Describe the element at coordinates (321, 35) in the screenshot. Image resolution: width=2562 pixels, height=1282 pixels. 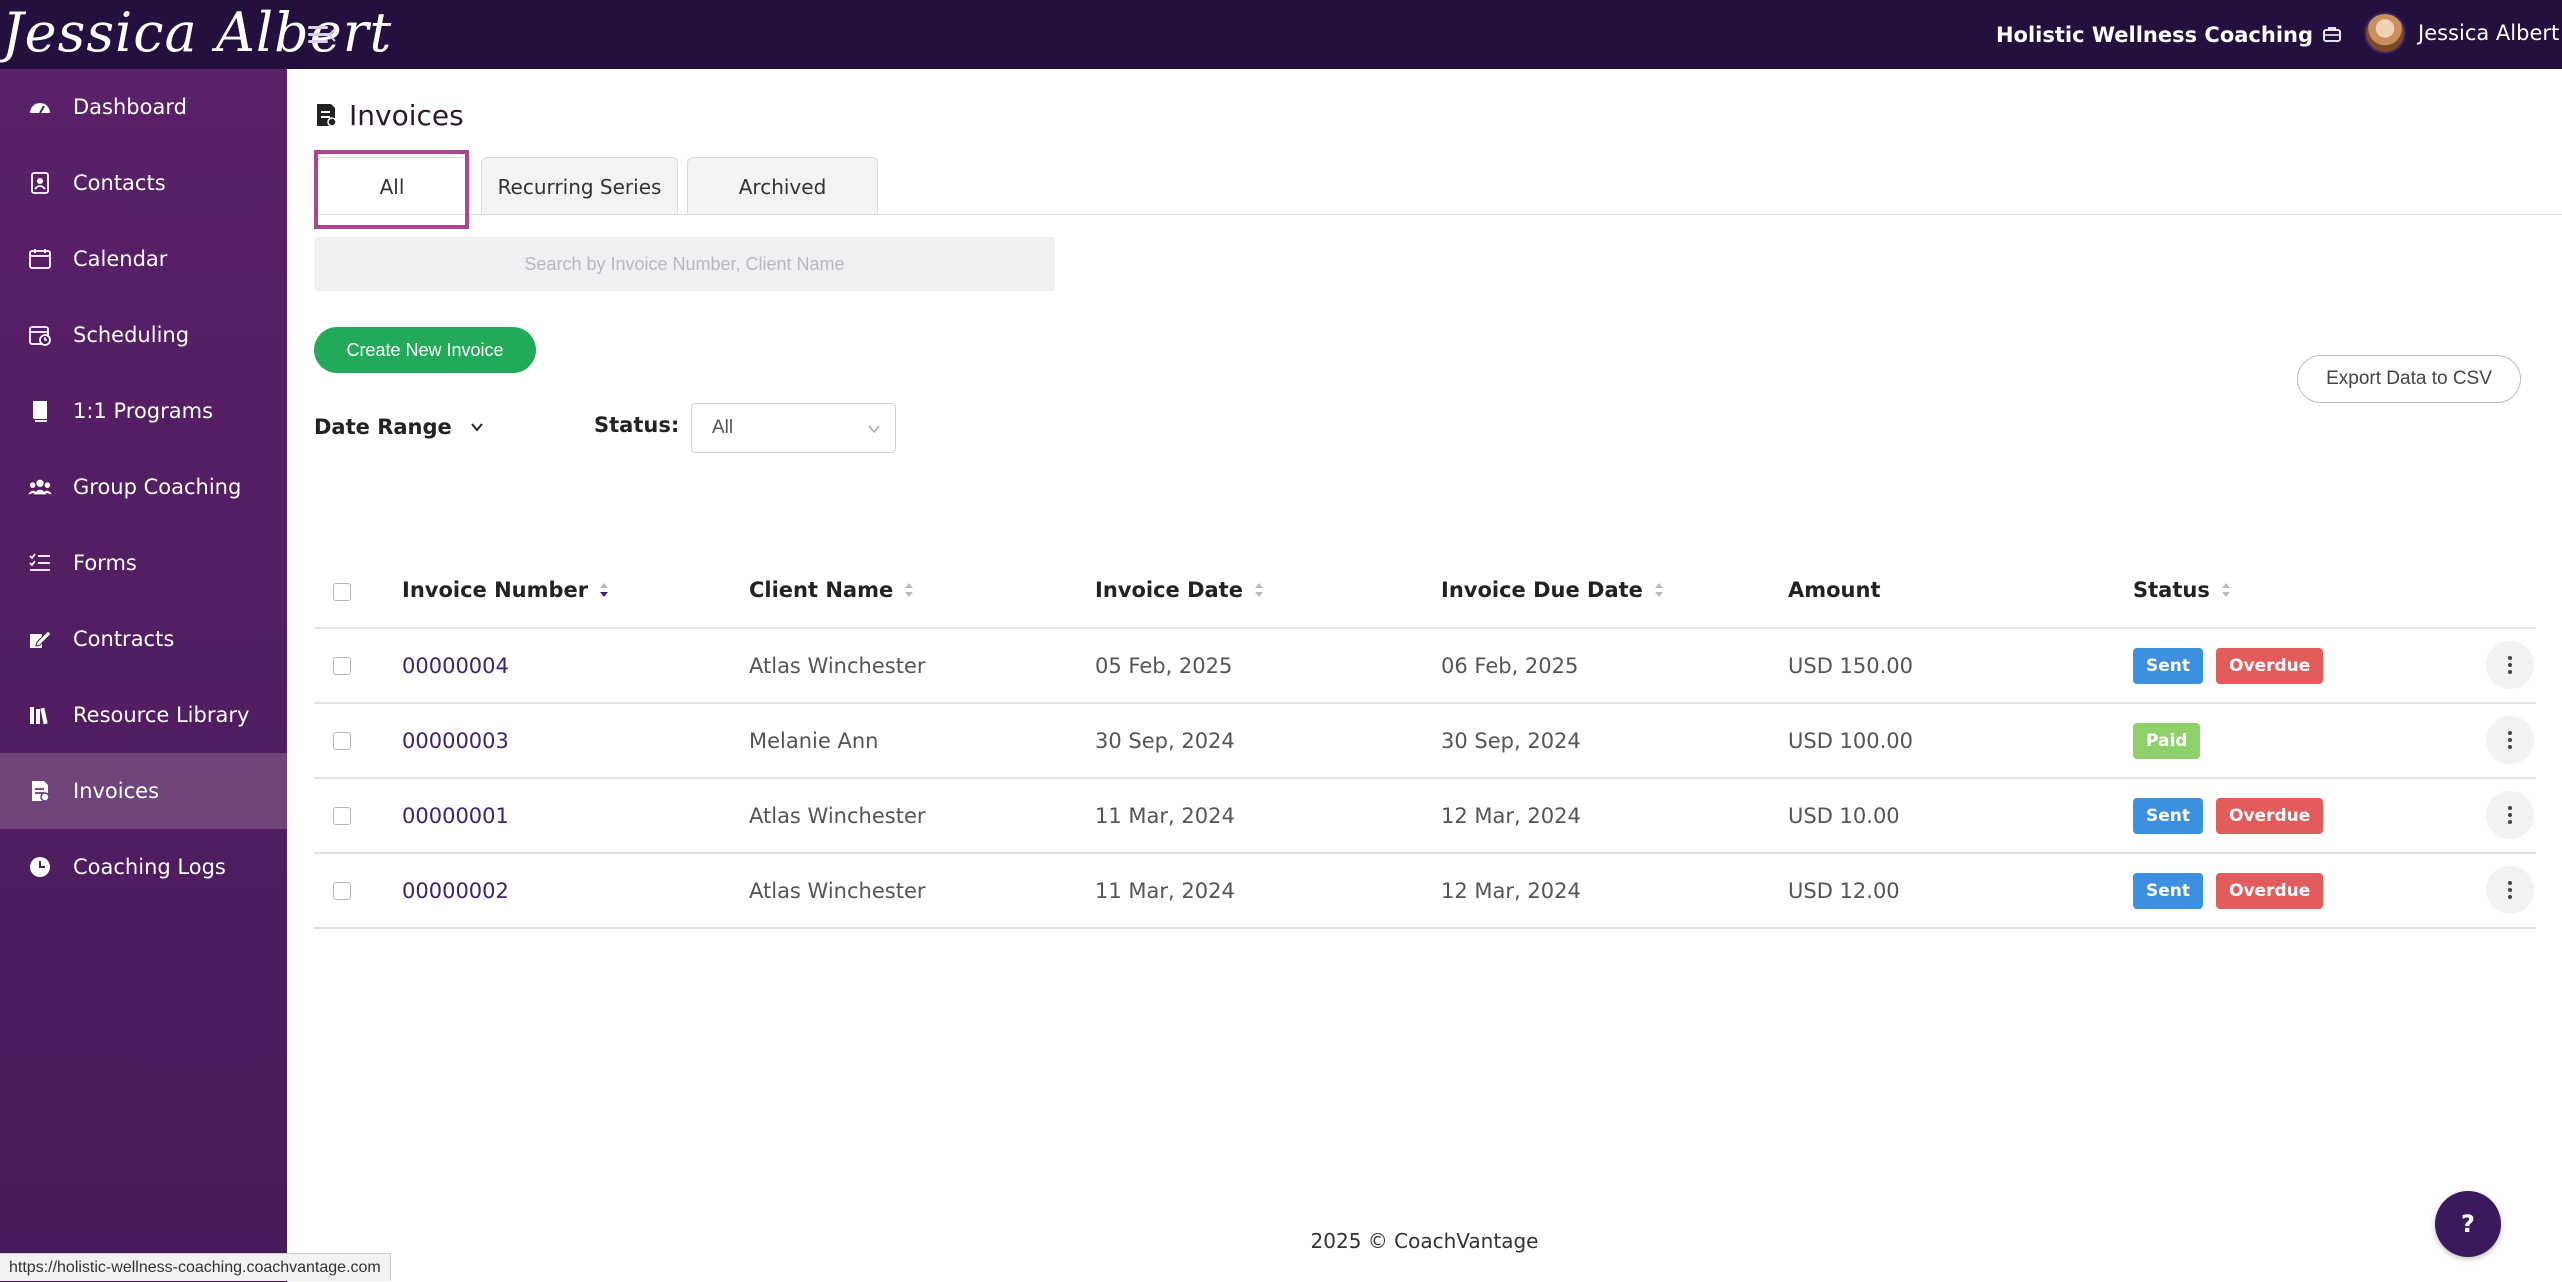
I see `sidebar-toggle-icon` at that location.